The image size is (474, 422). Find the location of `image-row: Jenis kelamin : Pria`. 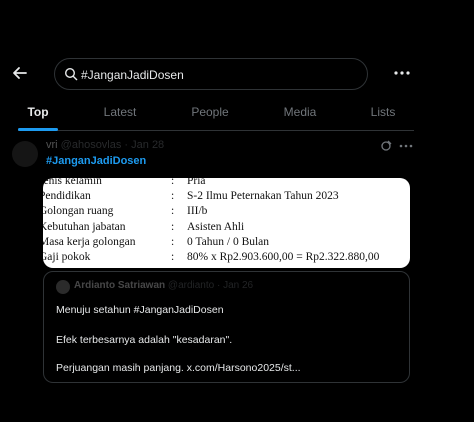

image-row: Jenis kelamin : Pria is located at coordinates (226, 183).